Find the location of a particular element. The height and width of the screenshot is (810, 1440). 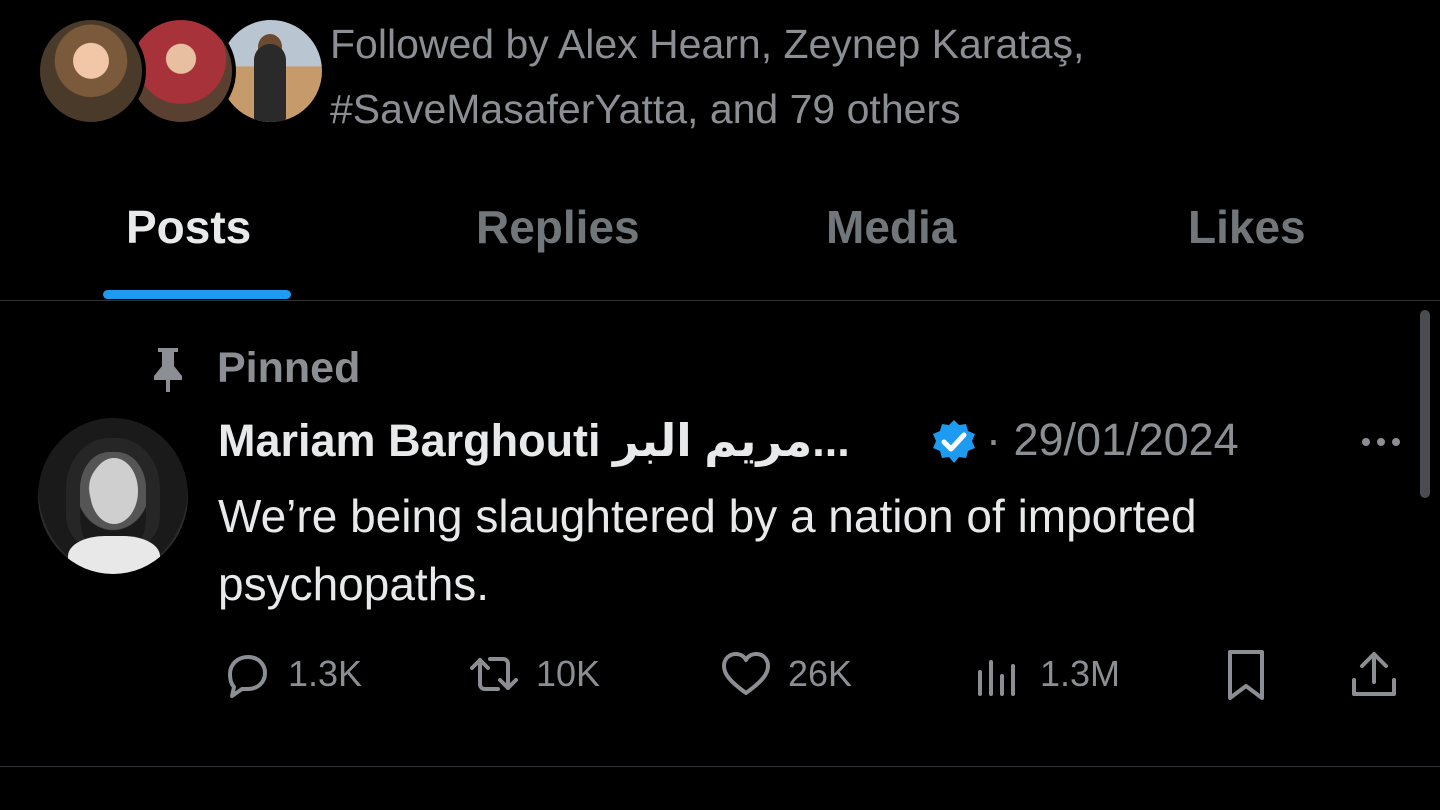

repost-count: 10K is located at coordinates (568, 673).